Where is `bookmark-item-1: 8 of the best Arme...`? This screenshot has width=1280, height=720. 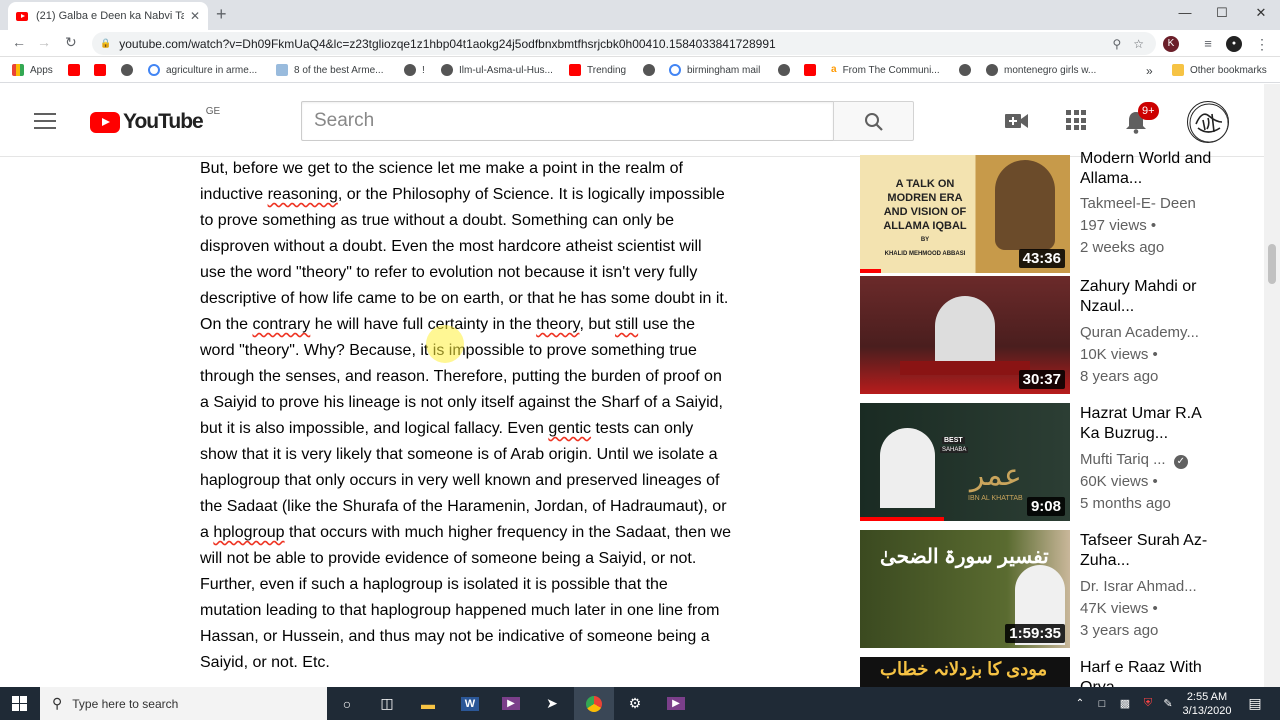
bookmark-item-1: 8 of the best Arme... is located at coordinates (330, 70).